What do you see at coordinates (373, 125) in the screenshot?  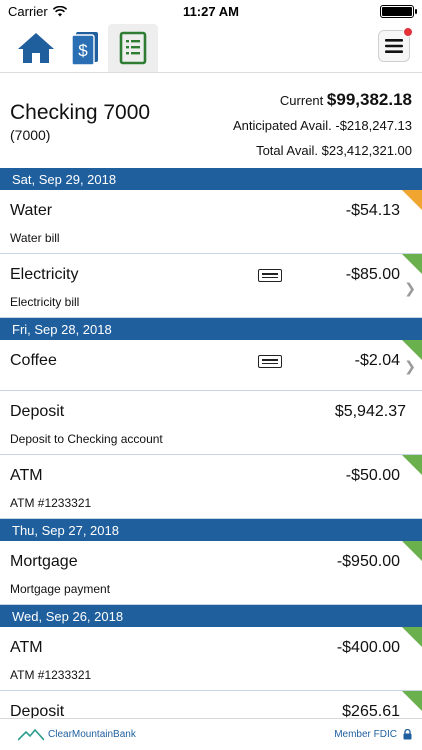 I see `anticipated-balance-value: -$218,247.13` at bounding box center [373, 125].